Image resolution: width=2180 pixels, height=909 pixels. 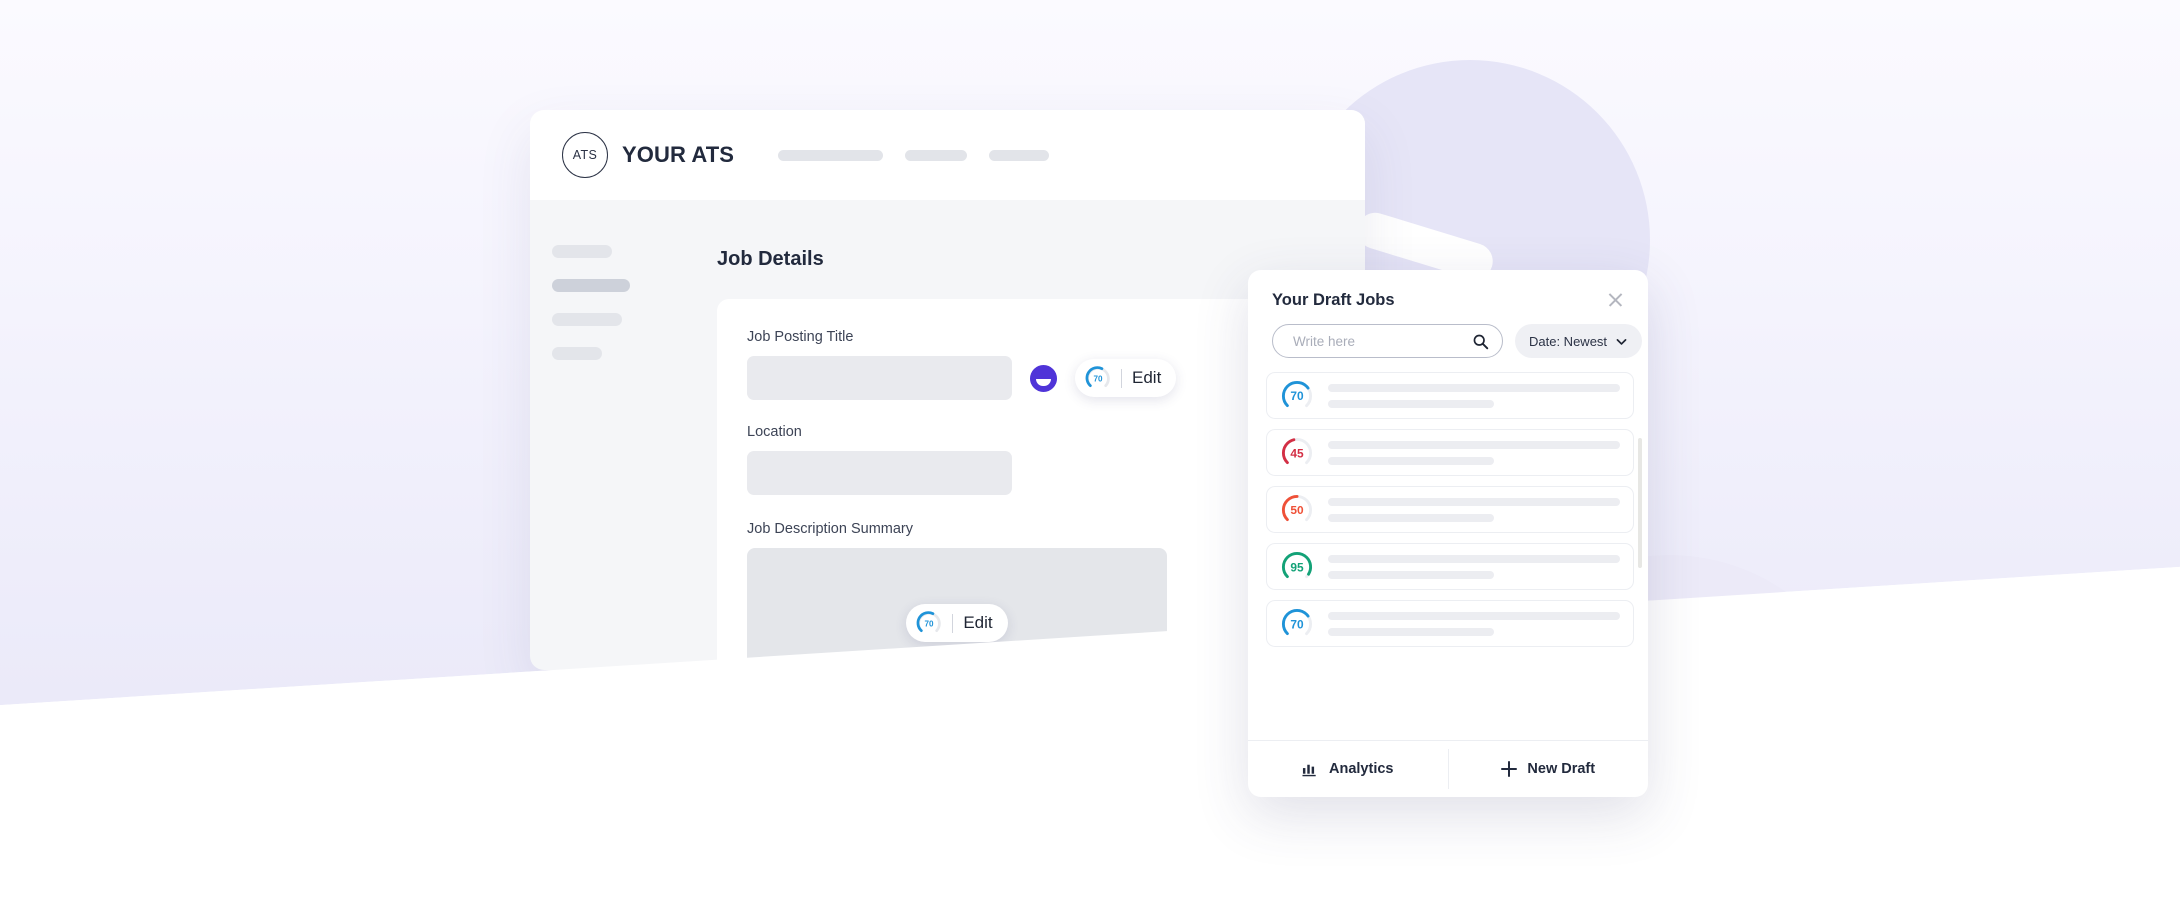 I want to click on search-icon, so click(x=1480, y=341).